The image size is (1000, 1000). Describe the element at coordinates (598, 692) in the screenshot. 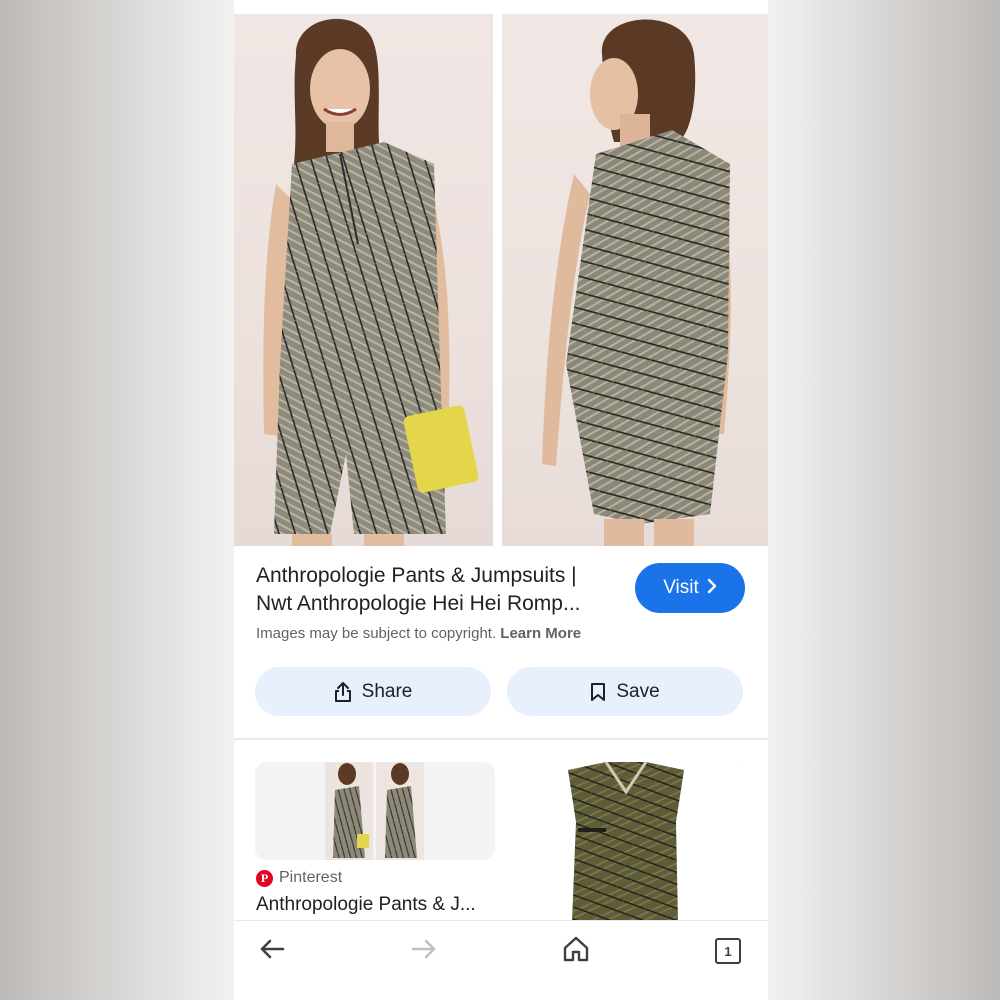

I see `bookmark-icon` at that location.